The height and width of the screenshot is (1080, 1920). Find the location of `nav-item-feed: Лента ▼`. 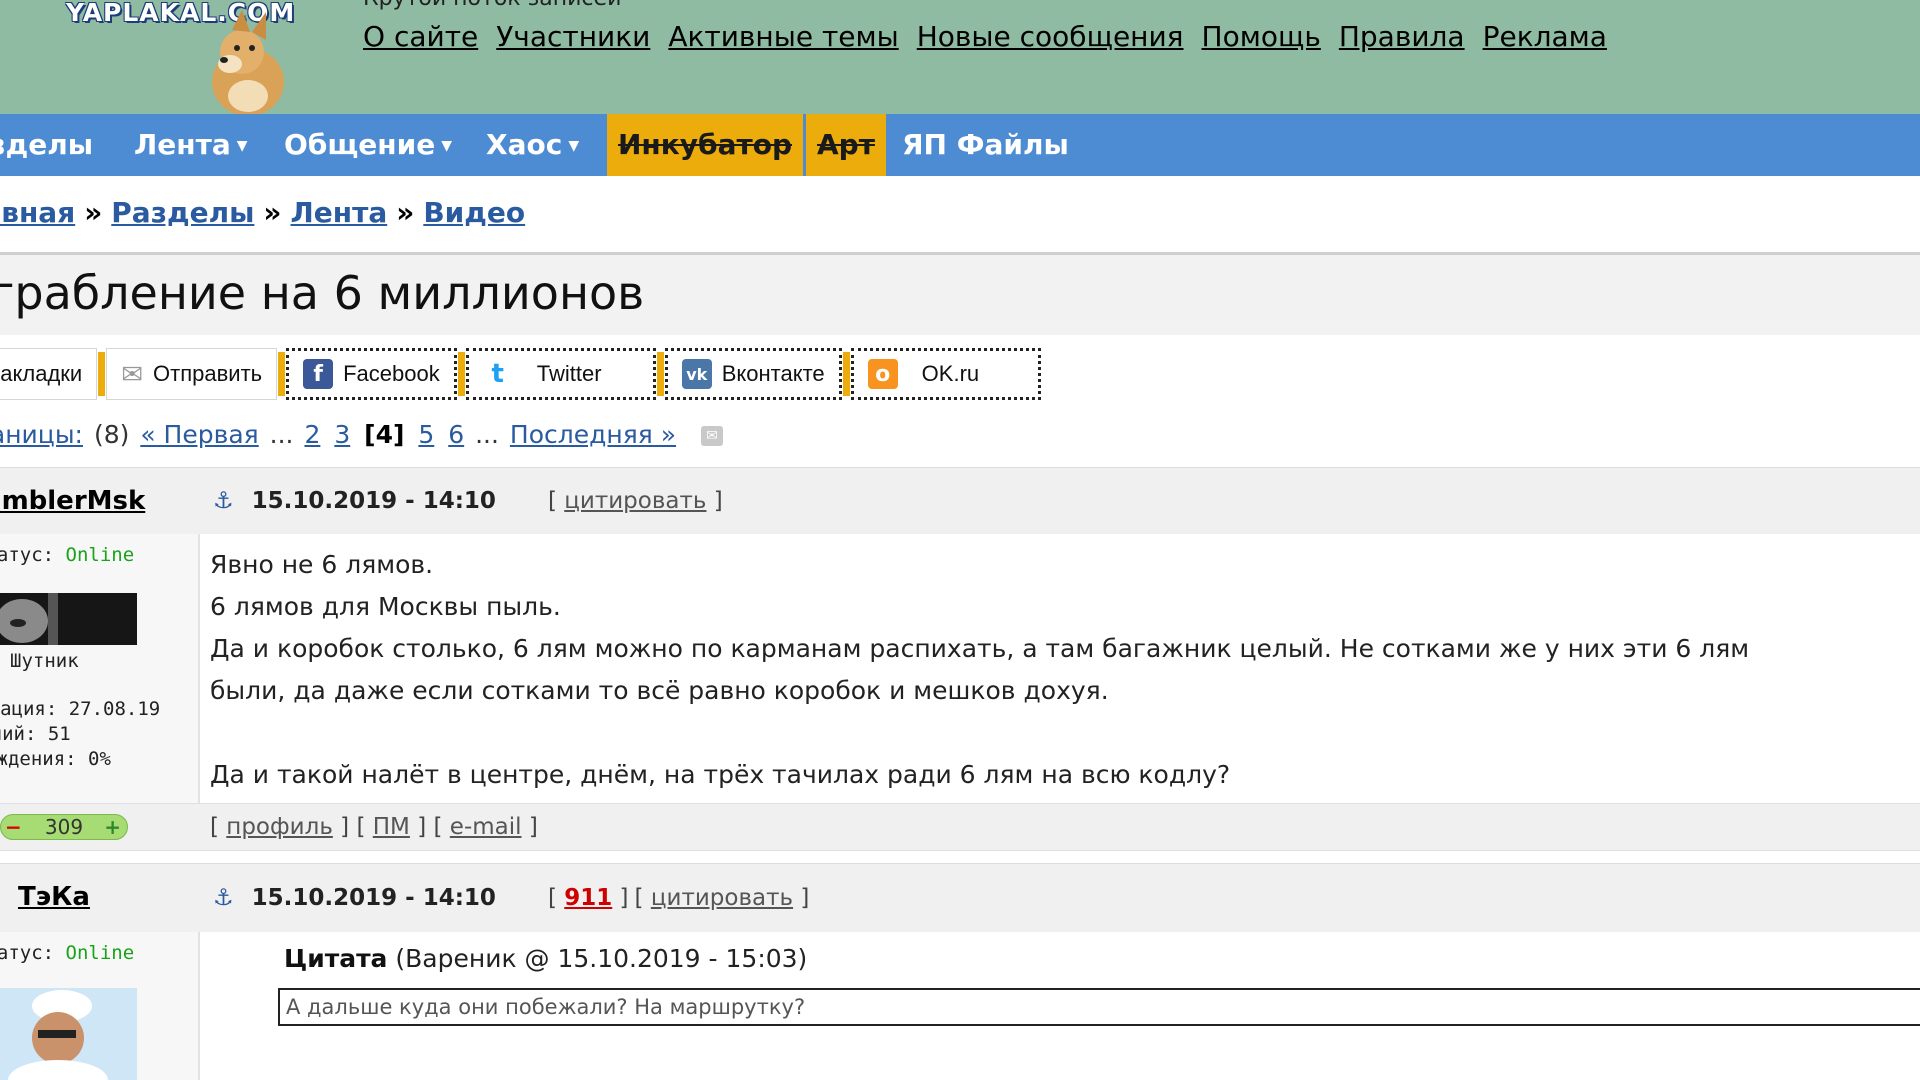

nav-item-feed: Лента ▼ is located at coordinates (191, 145).